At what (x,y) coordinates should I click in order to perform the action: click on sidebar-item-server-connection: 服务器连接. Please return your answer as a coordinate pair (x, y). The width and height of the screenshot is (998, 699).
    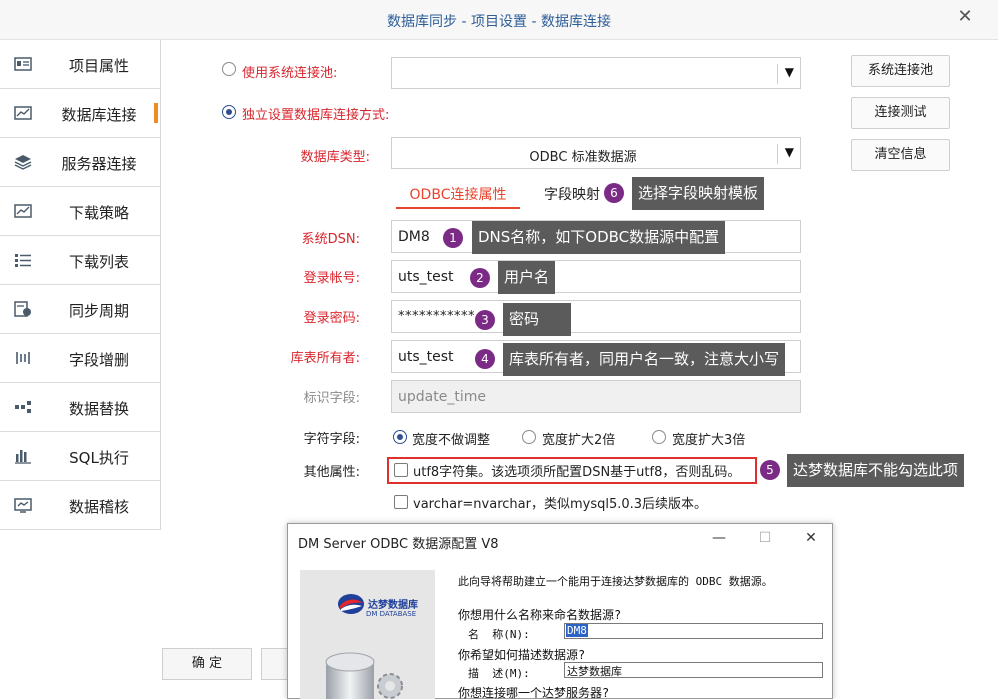
    Looking at the image, I should click on (80, 162).